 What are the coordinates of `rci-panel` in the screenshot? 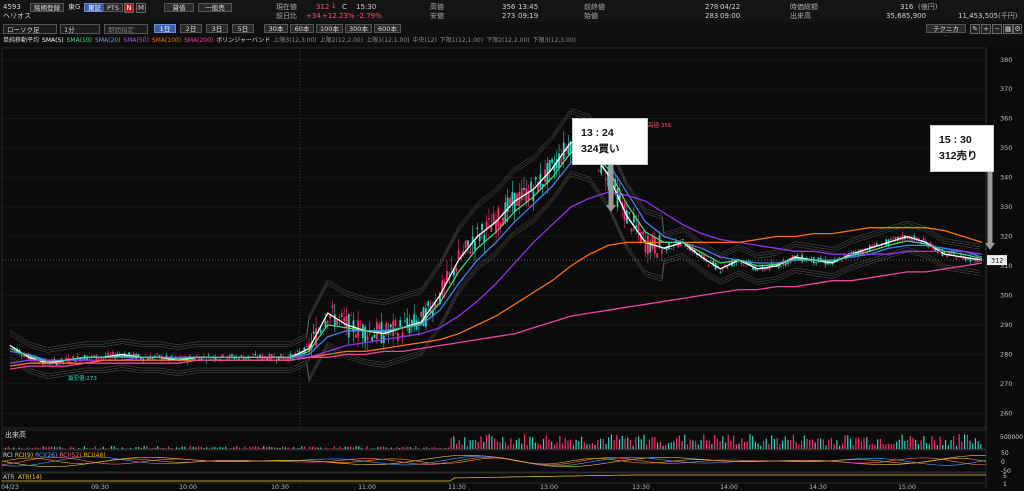 It's located at (494, 461).